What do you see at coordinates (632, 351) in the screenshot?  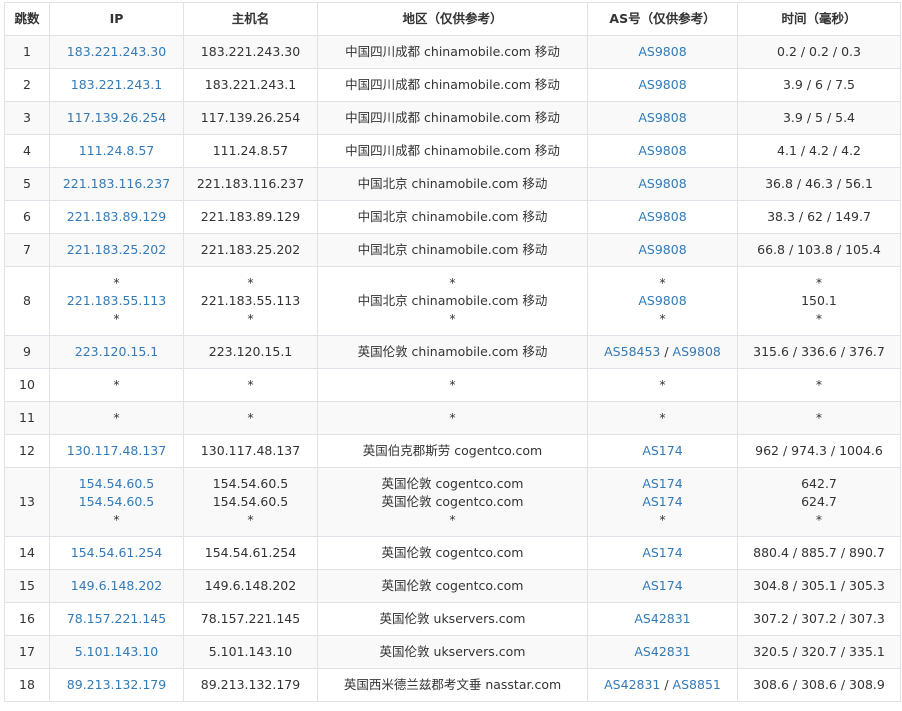 I see `asn-link: AS58453` at bounding box center [632, 351].